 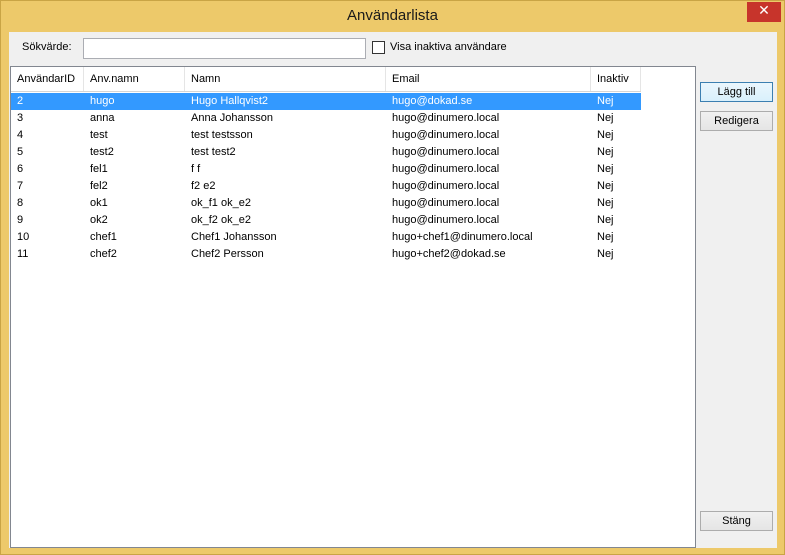 What do you see at coordinates (134, 79) in the screenshot?
I see `column-header-username: Anv.namn` at bounding box center [134, 79].